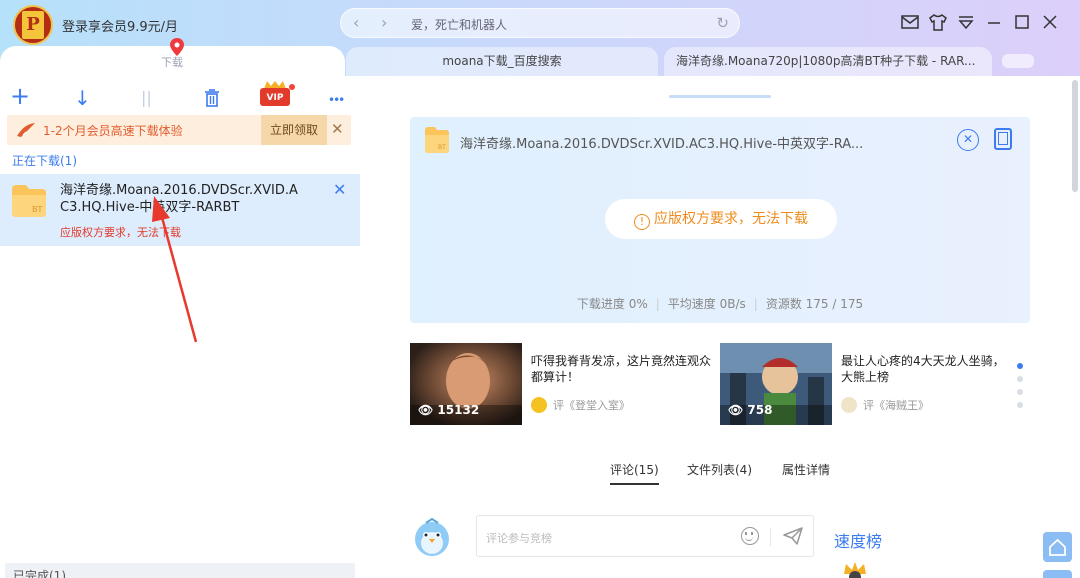 This screenshot has width=1080, height=578. I want to click on bird-avatar-icon, so click(432, 536).